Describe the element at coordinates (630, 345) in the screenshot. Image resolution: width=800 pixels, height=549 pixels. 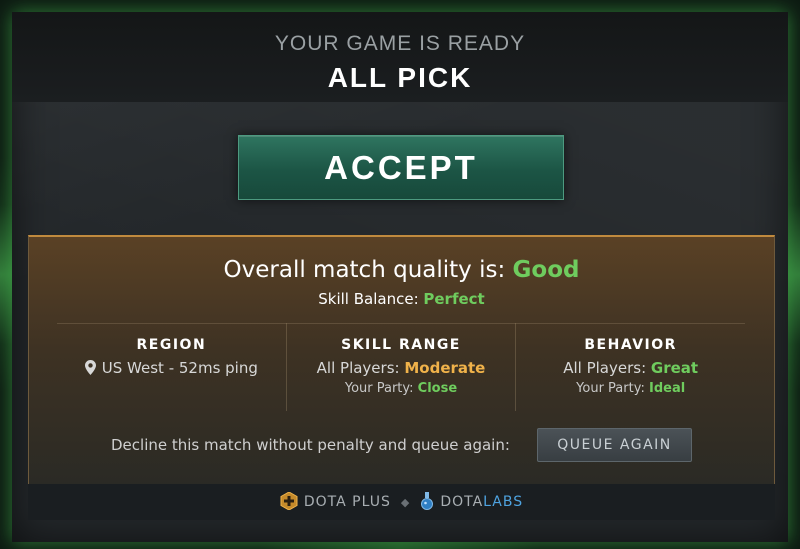
I see `behavior-label: BEHAVIOR` at that location.